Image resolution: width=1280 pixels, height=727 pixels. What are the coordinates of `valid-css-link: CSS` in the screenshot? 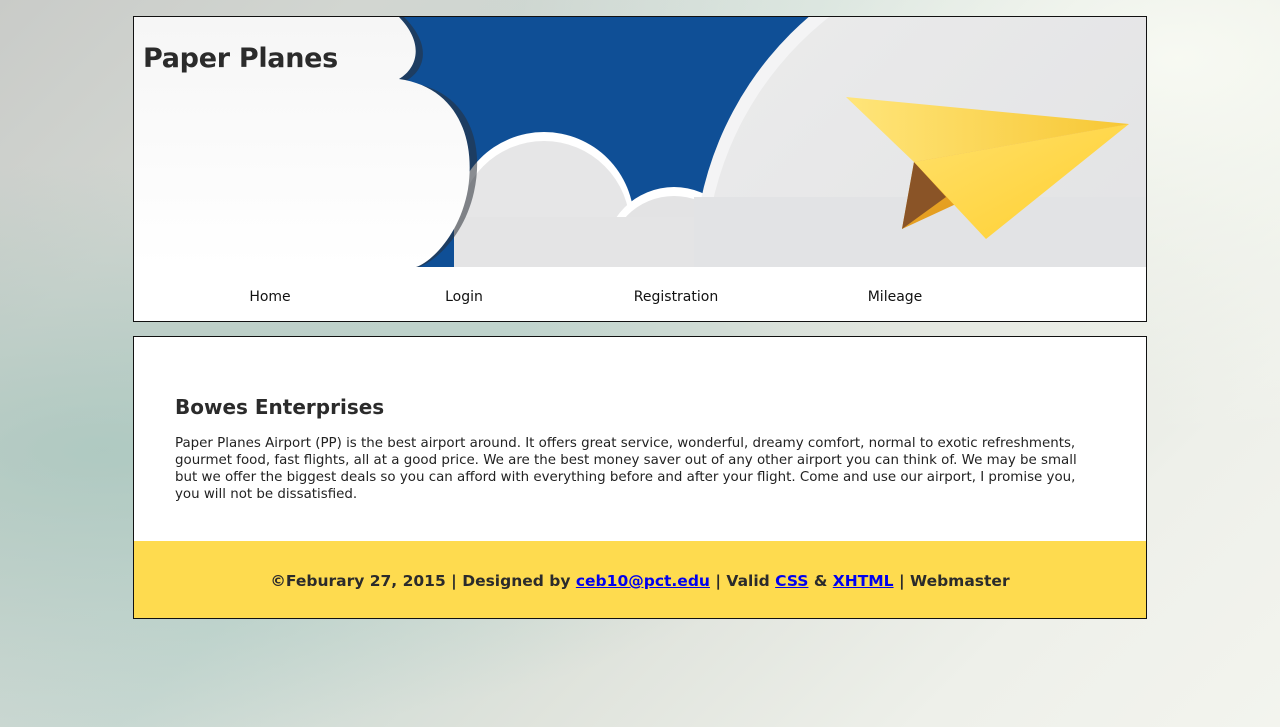 It's located at (791, 581).